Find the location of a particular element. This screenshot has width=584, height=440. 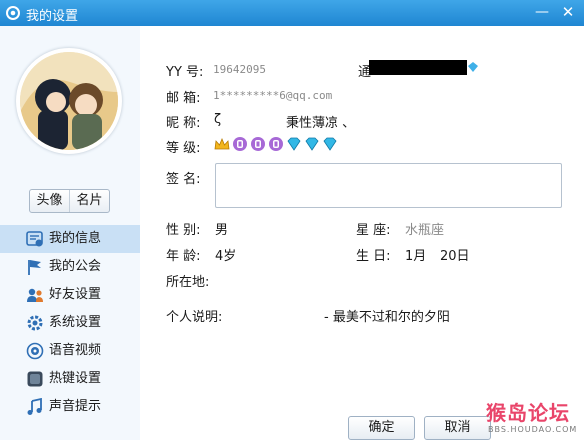

settings-nav: 我的信息 我的公会 好友设置 系统设置 语音视频 热键设置 声音提示 is located at coordinates (70, 323).